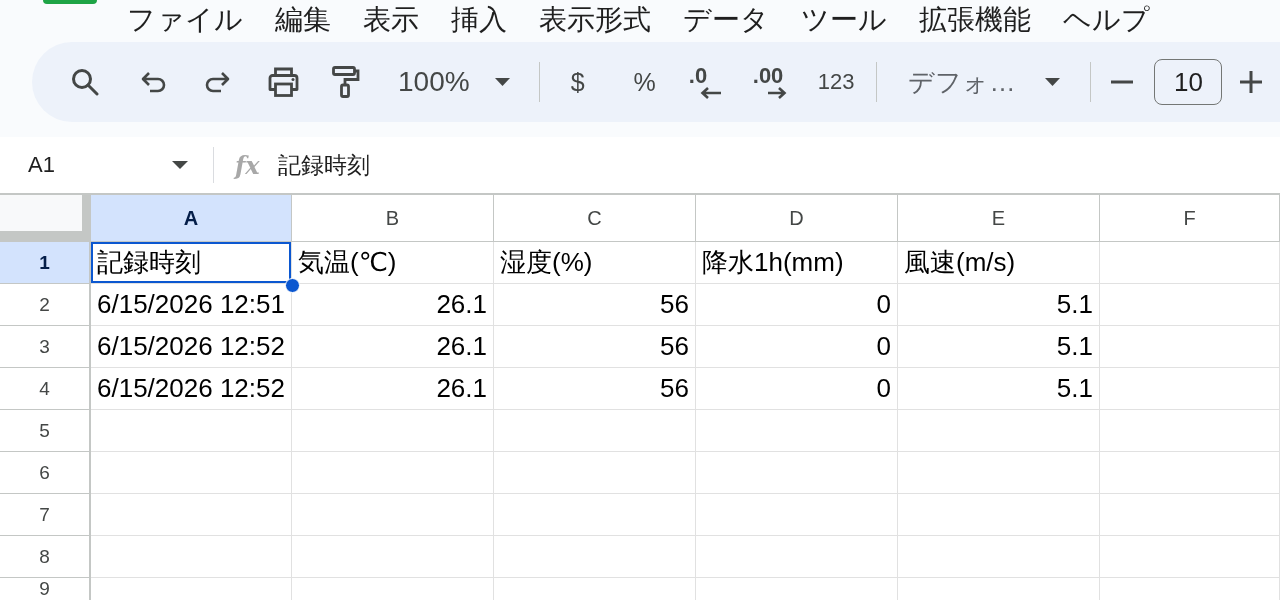 The image size is (1280, 600). I want to click on row-header: 1, so click(45, 263).